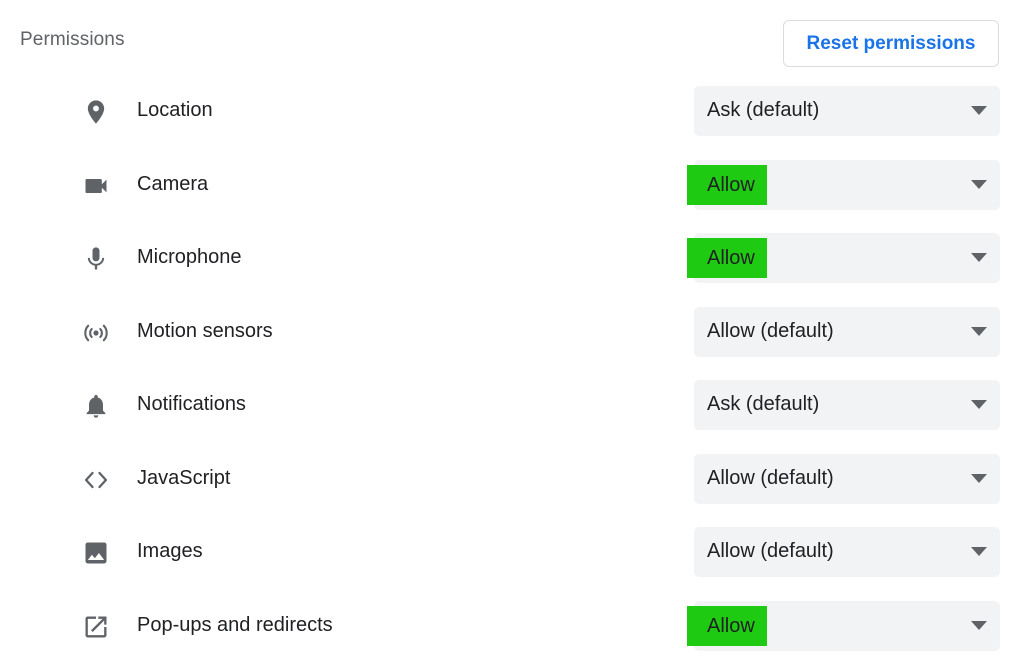 This screenshot has height=672, width=1024. What do you see at coordinates (96, 480) in the screenshot?
I see `code-brackets-icon` at bounding box center [96, 480].